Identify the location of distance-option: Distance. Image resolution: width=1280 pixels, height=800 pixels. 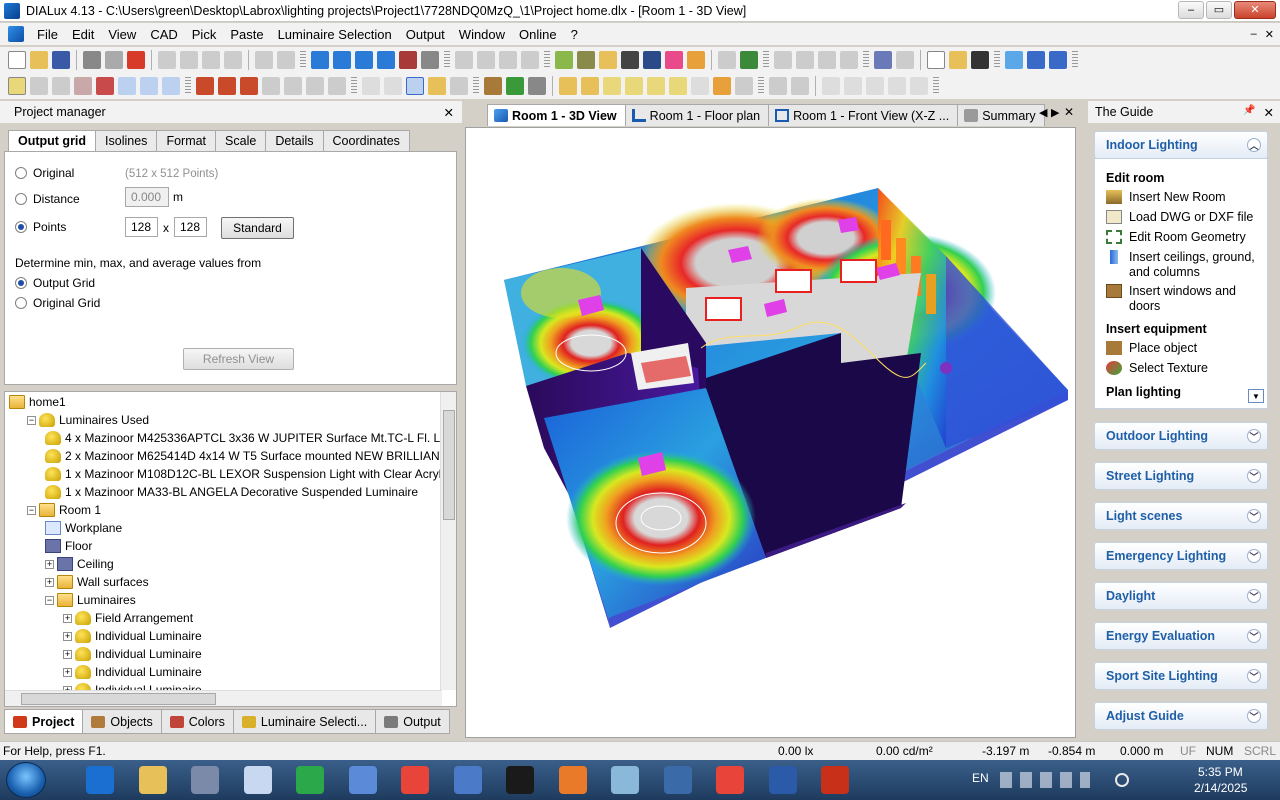
(47, 199).